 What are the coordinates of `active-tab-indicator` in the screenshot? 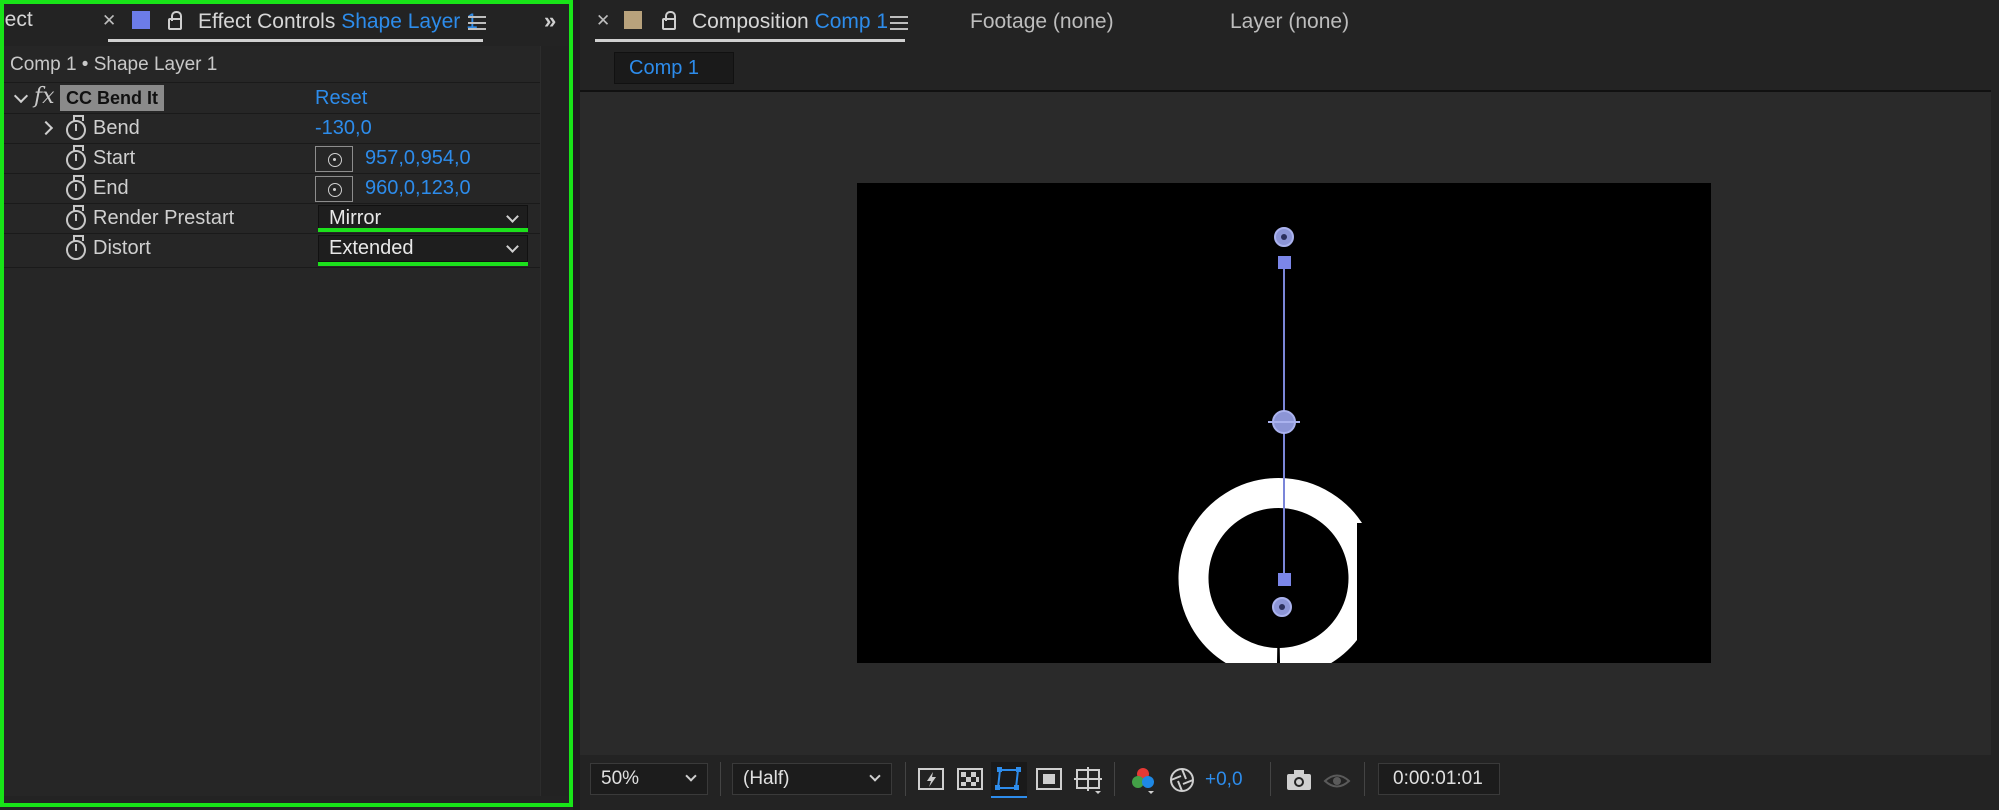 It's located at (750, 40).